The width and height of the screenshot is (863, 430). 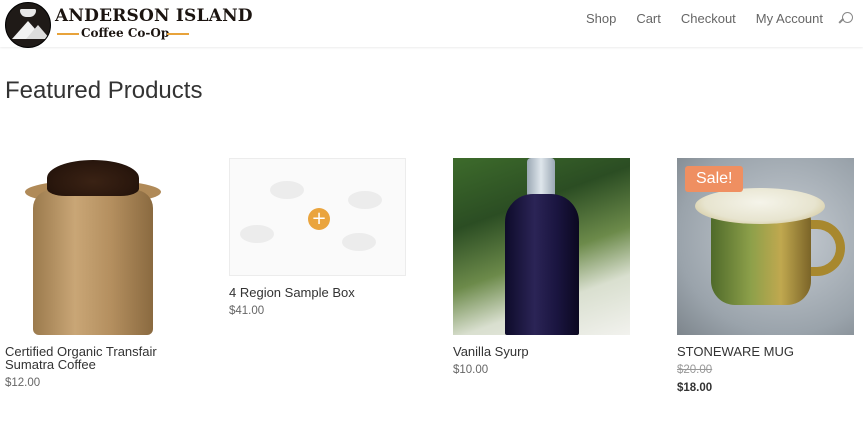 I want to click on nav-my-account: My Account, so click(x=789, y=18).